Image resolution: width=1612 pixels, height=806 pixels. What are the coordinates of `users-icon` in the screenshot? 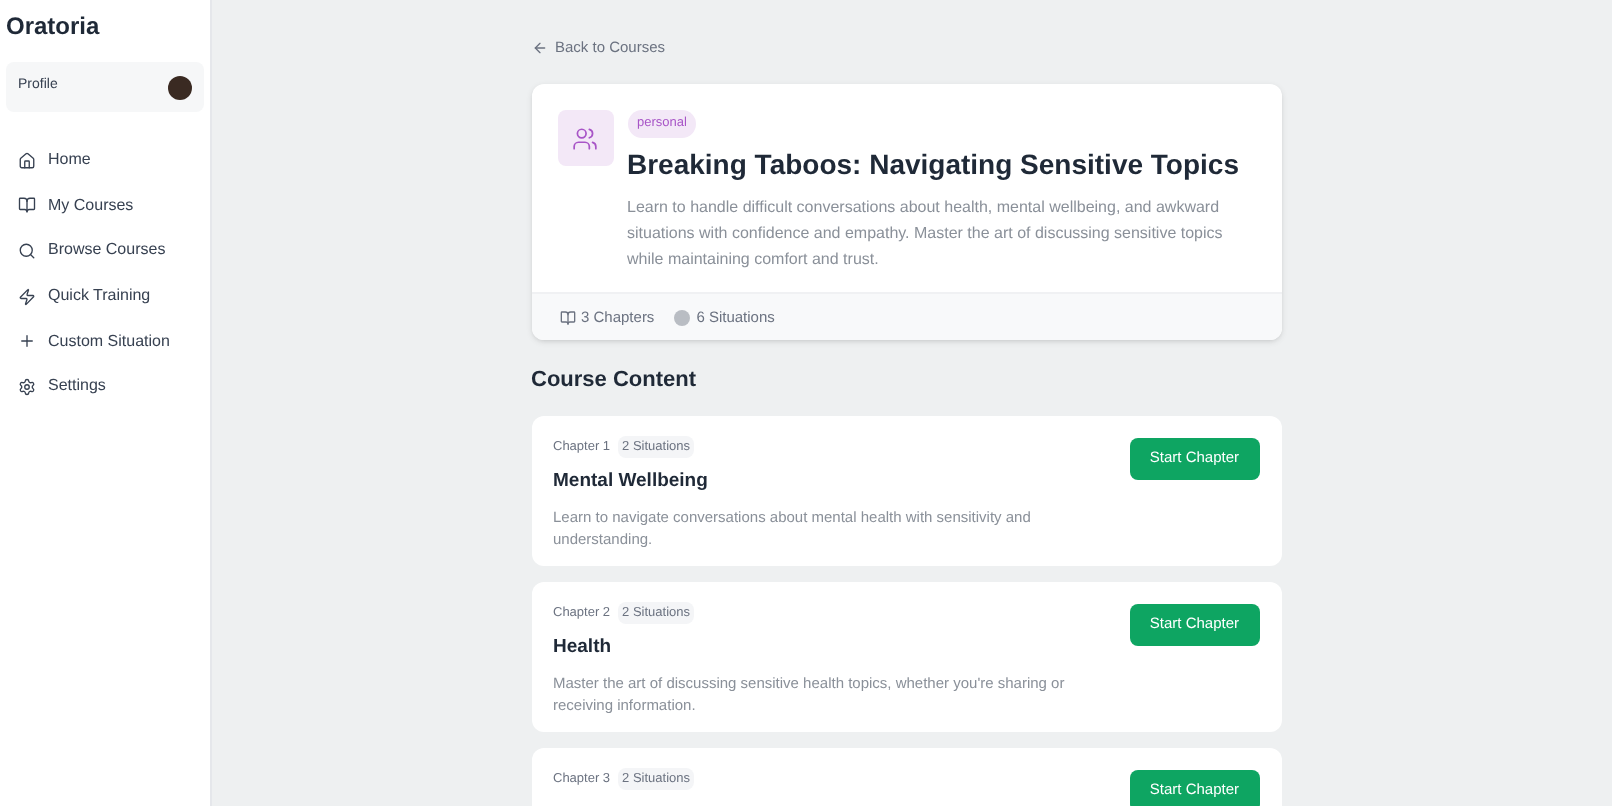 It's located at (585, 138).